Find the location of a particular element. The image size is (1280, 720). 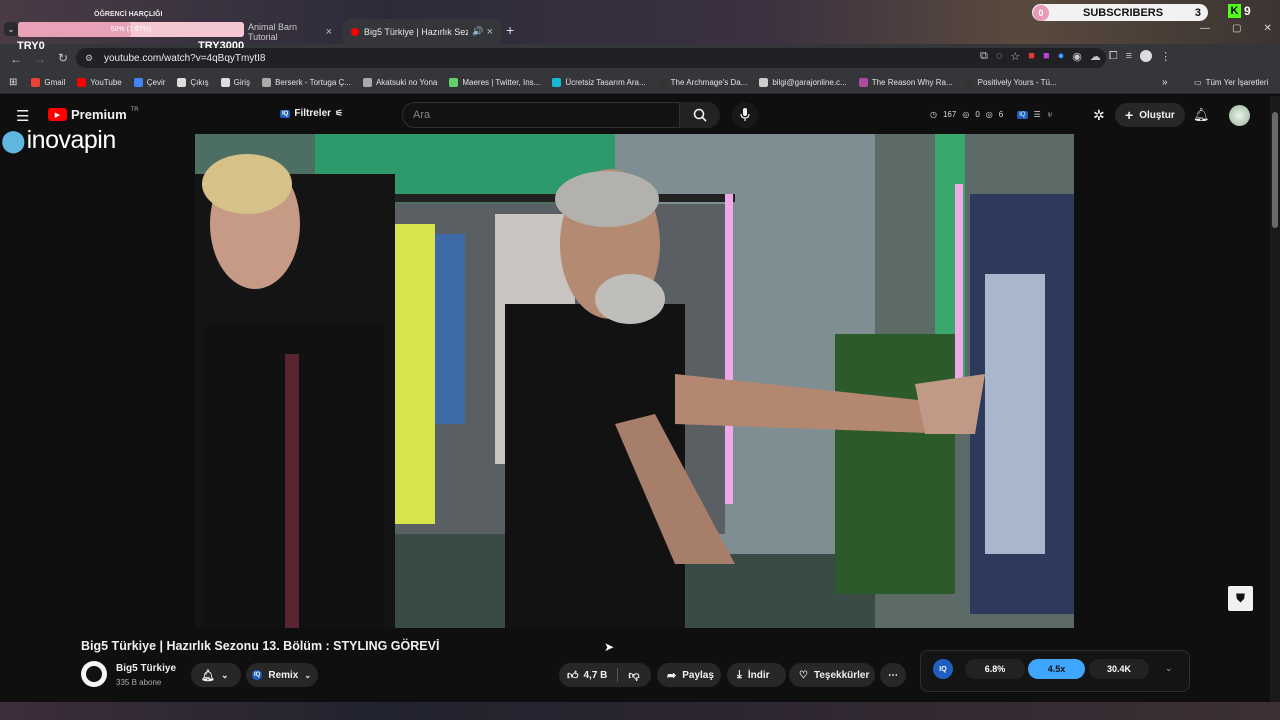

thanks-button: ♡ Teşekkürler is located at coordinates (832, 675).